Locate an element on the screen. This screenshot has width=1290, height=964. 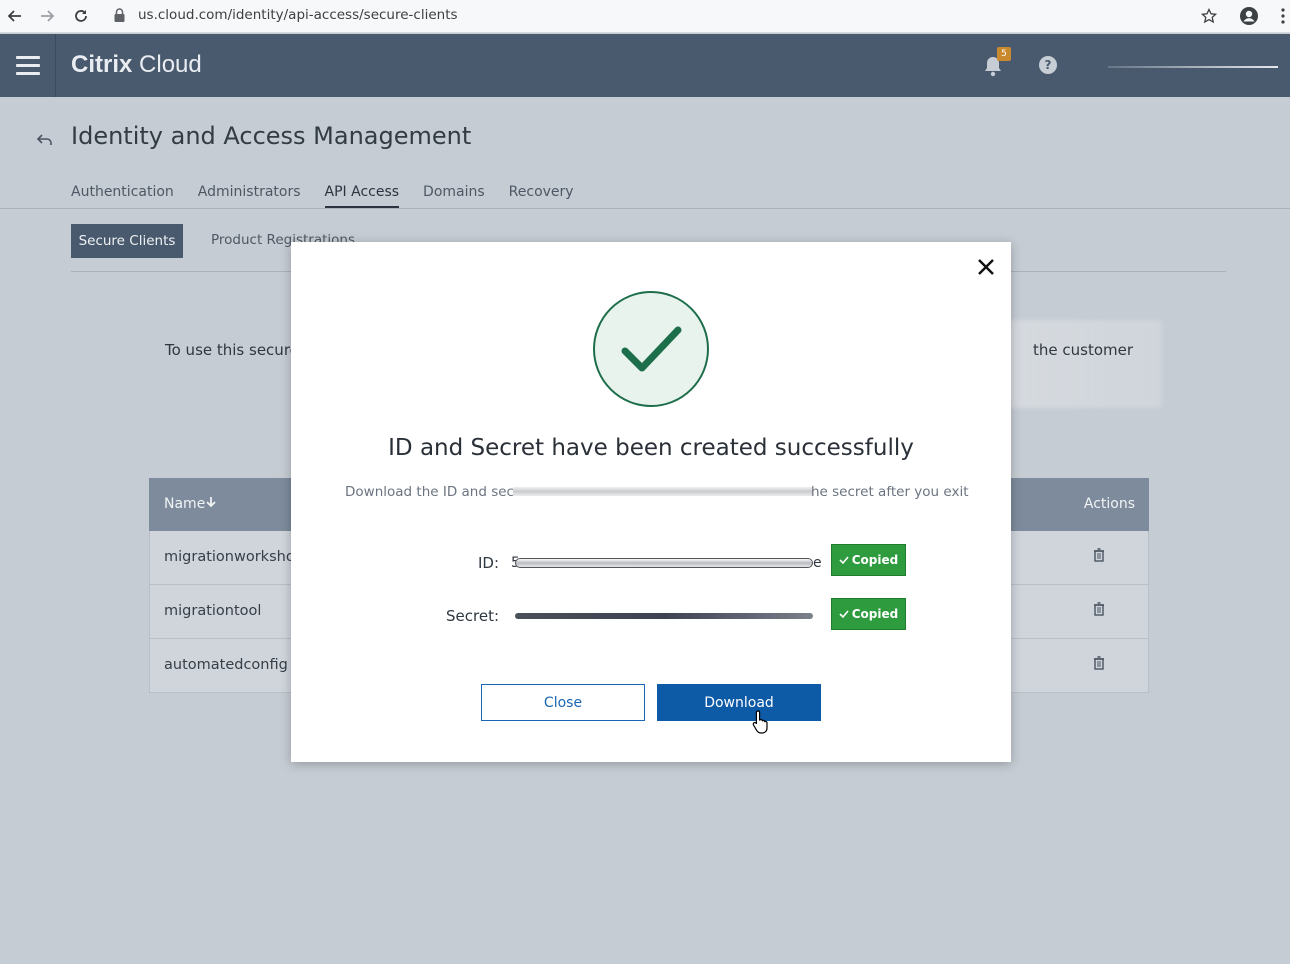
lock-icon is located at coordinates (119, 15).